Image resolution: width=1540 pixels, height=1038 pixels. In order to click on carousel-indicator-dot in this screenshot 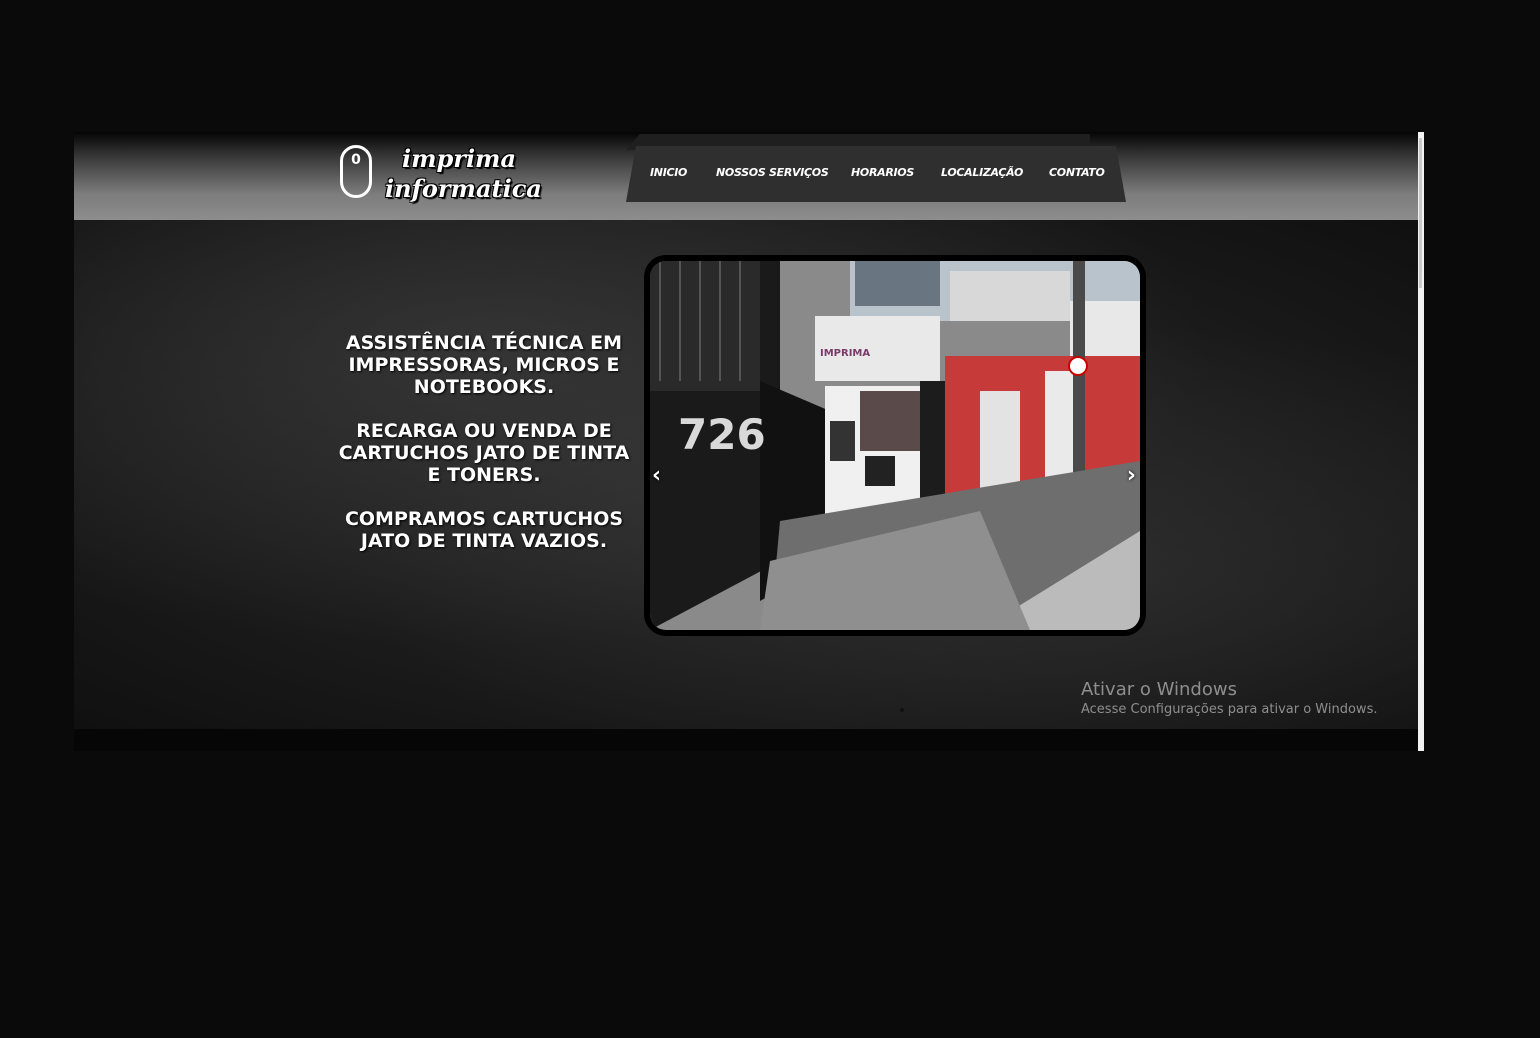, I will do `click(902, 710)`.